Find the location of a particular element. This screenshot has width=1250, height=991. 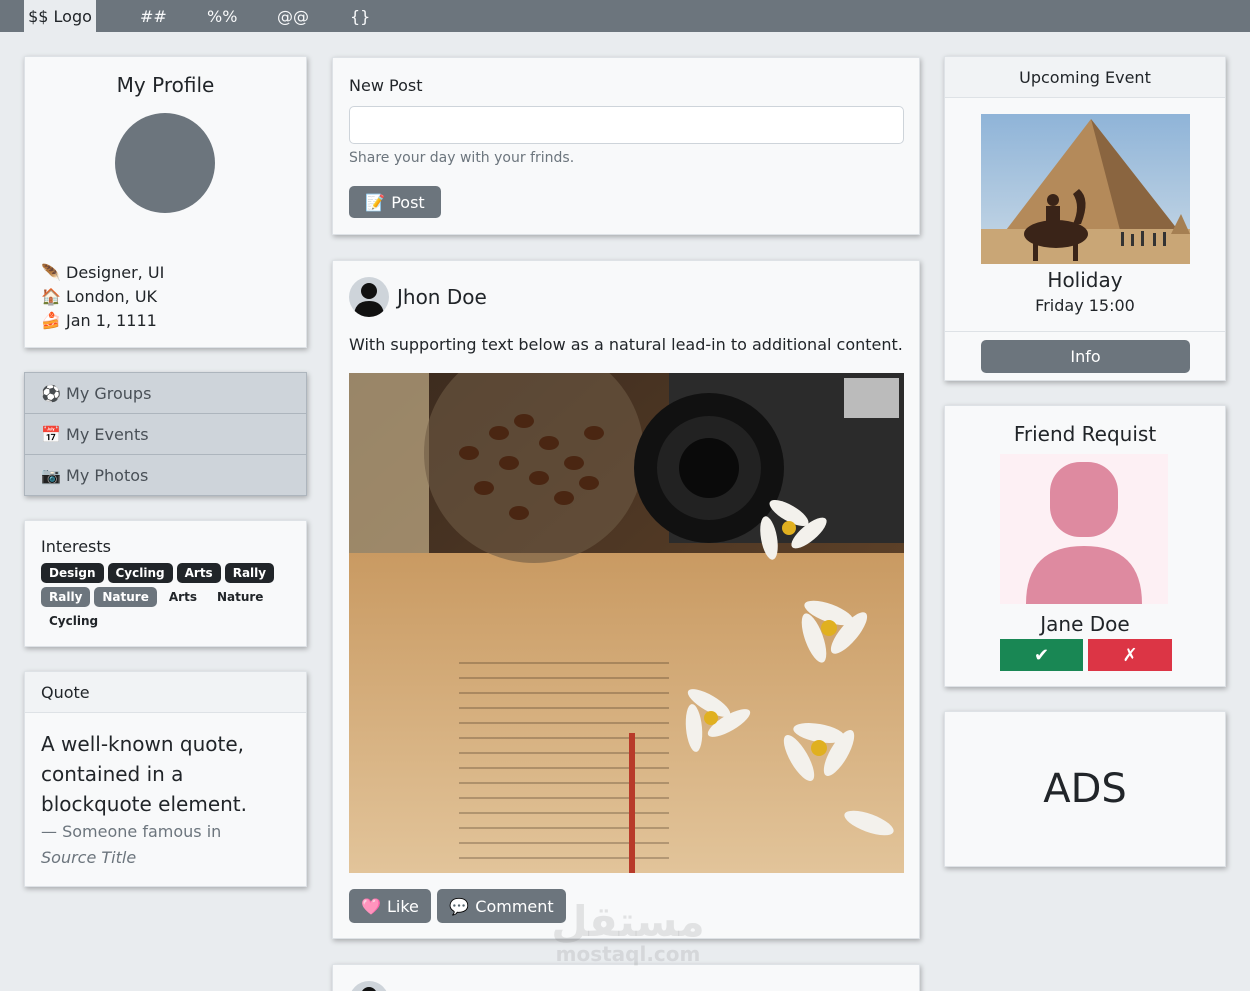

comment-button: 💬 Comment is located at coordinates (501, 906).